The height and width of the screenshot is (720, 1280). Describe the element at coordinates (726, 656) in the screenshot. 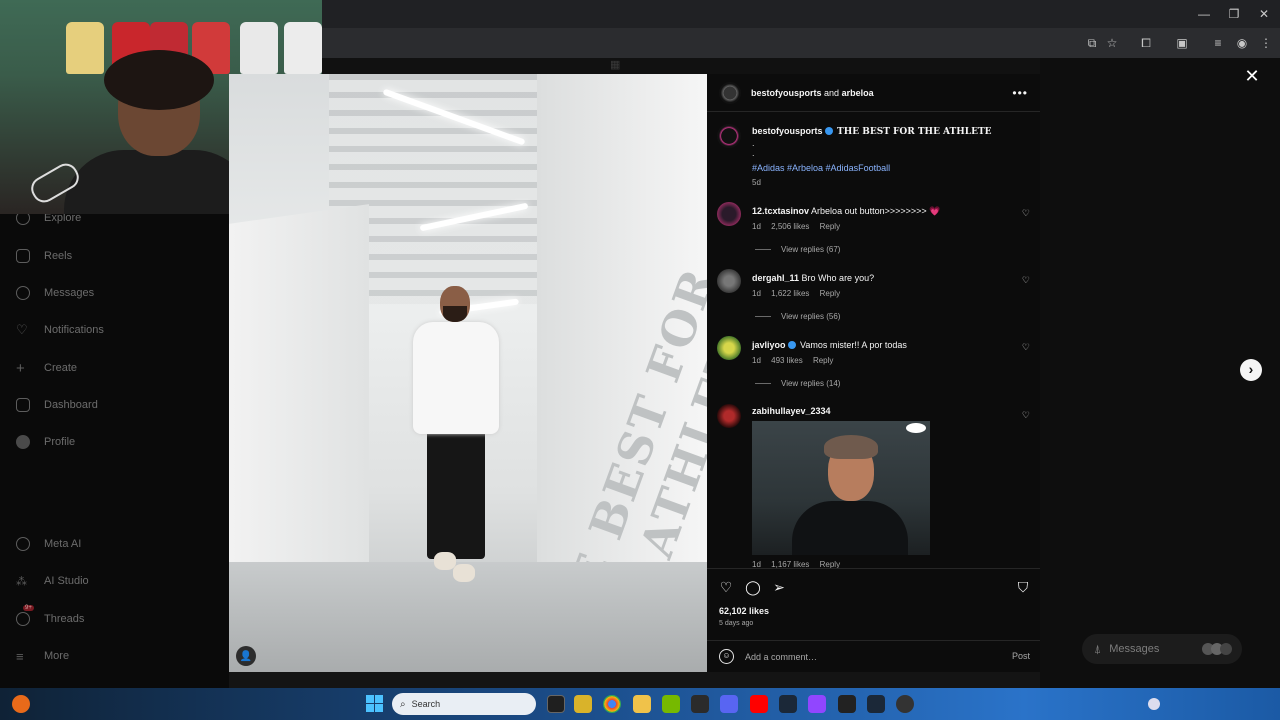

I see `emoji-icon: ☺` at that location.